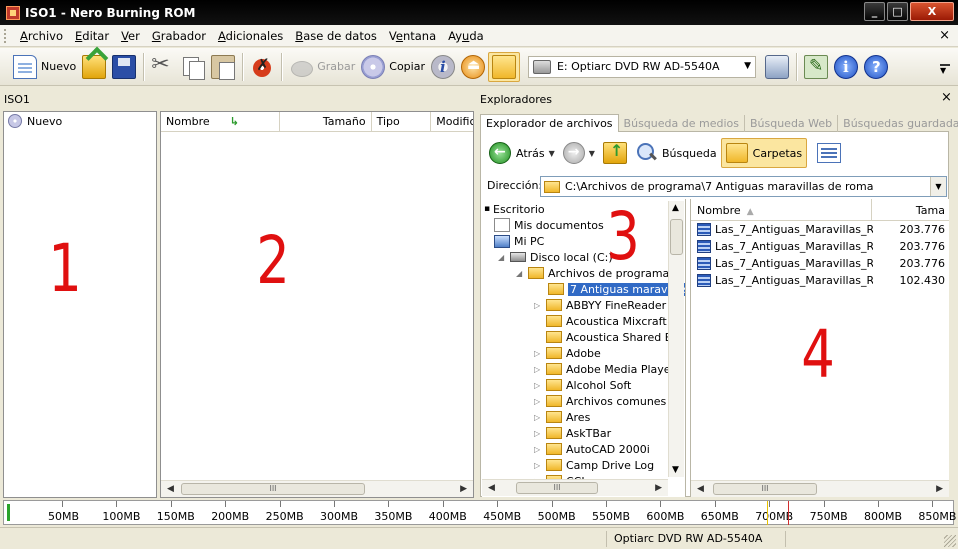 The height and width of the screenshot is (549, 958). What do you see at coordinates (562, 417) in the screenshot?
I see `tree-item-folder: ▷ Ares` at bounding box center [562, 417].